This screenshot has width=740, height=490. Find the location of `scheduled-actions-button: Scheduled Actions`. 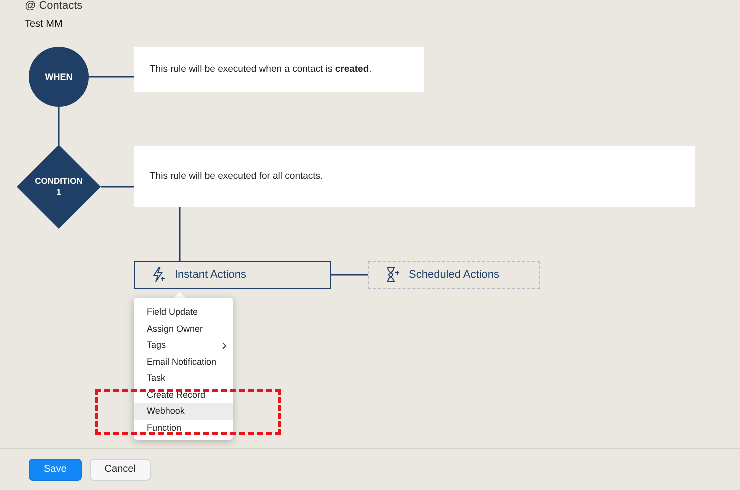

scheduled-actions-button: Scheduled Actions is located at coordinates (454, 275).